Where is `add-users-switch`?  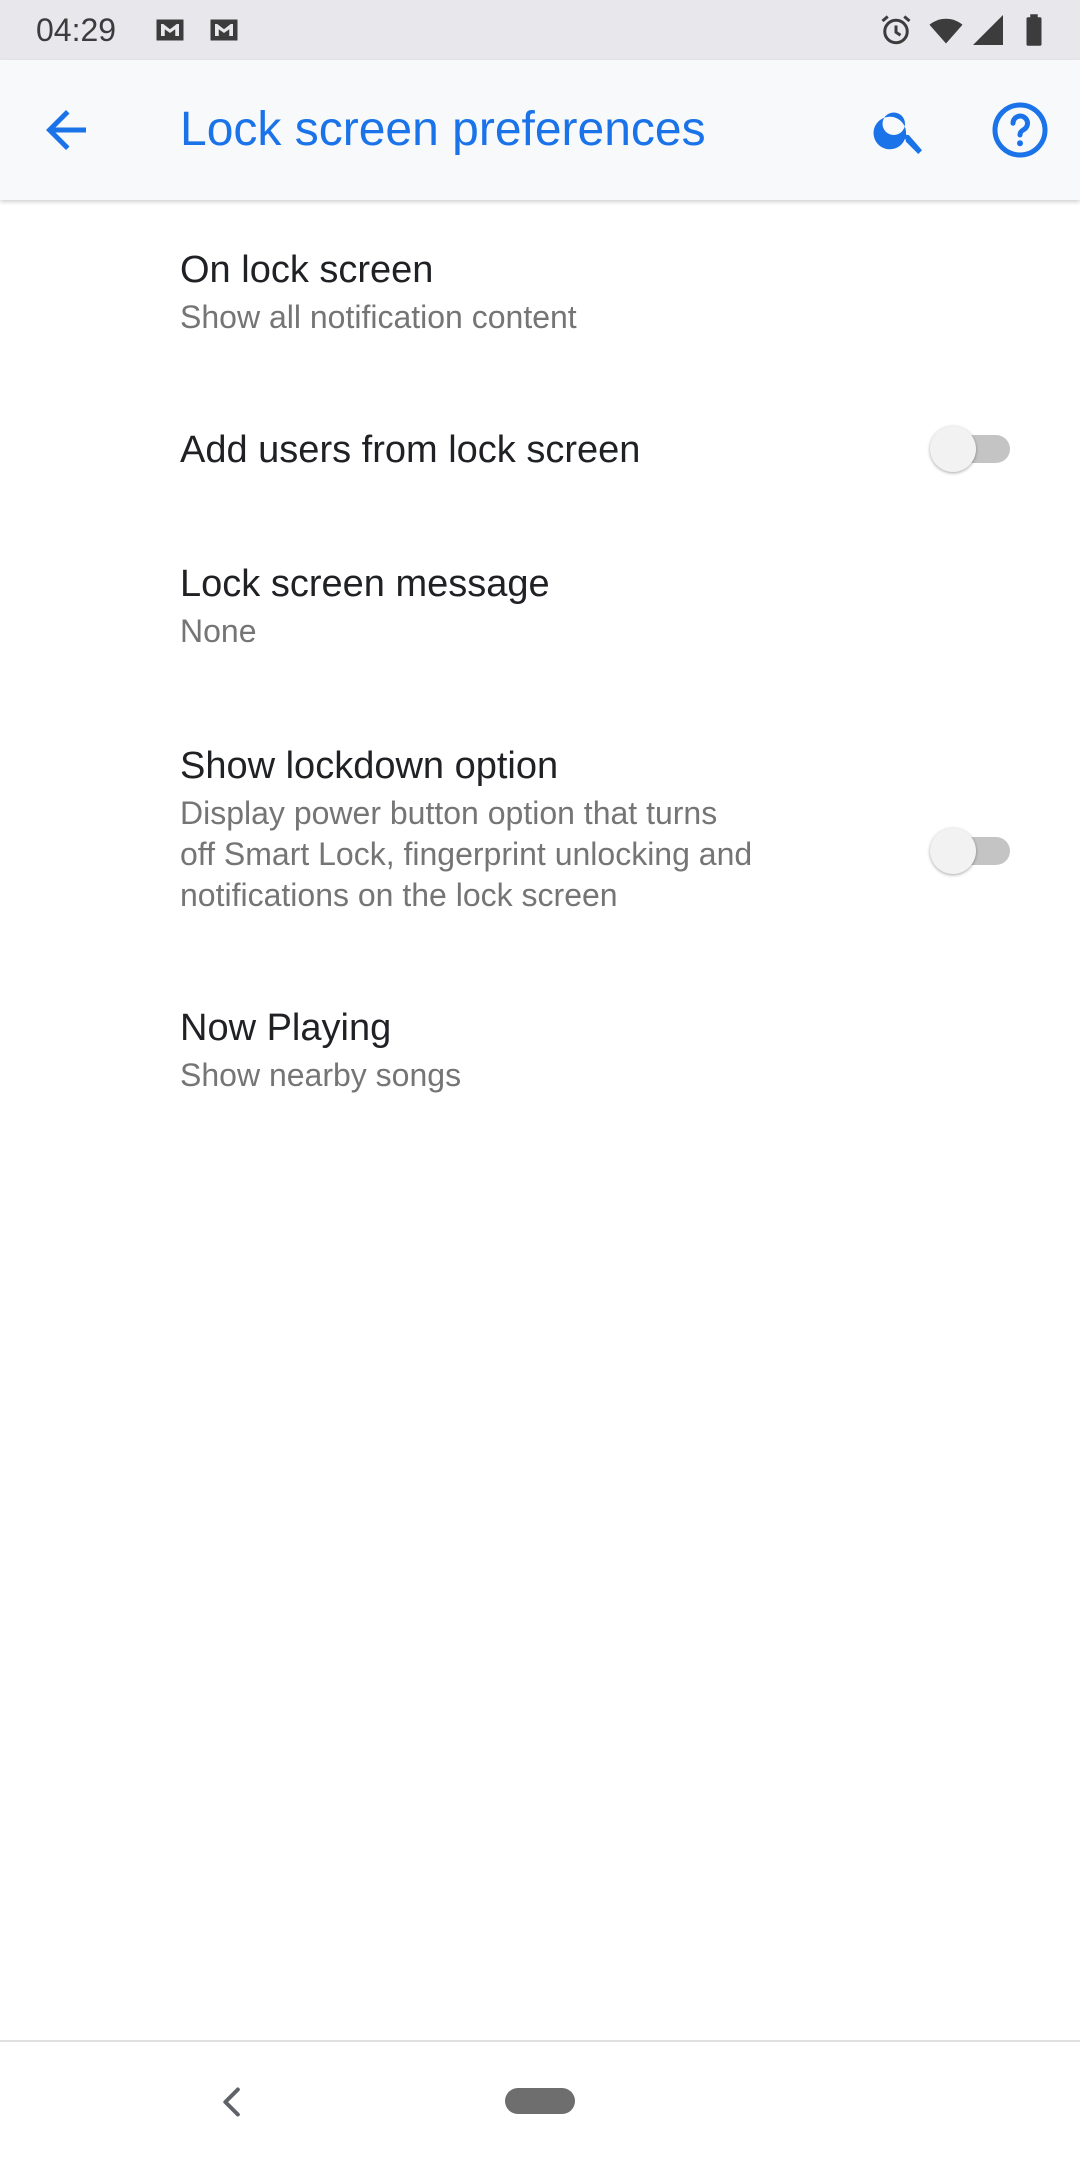
add-users-switch is located at coordinates (972, 449).